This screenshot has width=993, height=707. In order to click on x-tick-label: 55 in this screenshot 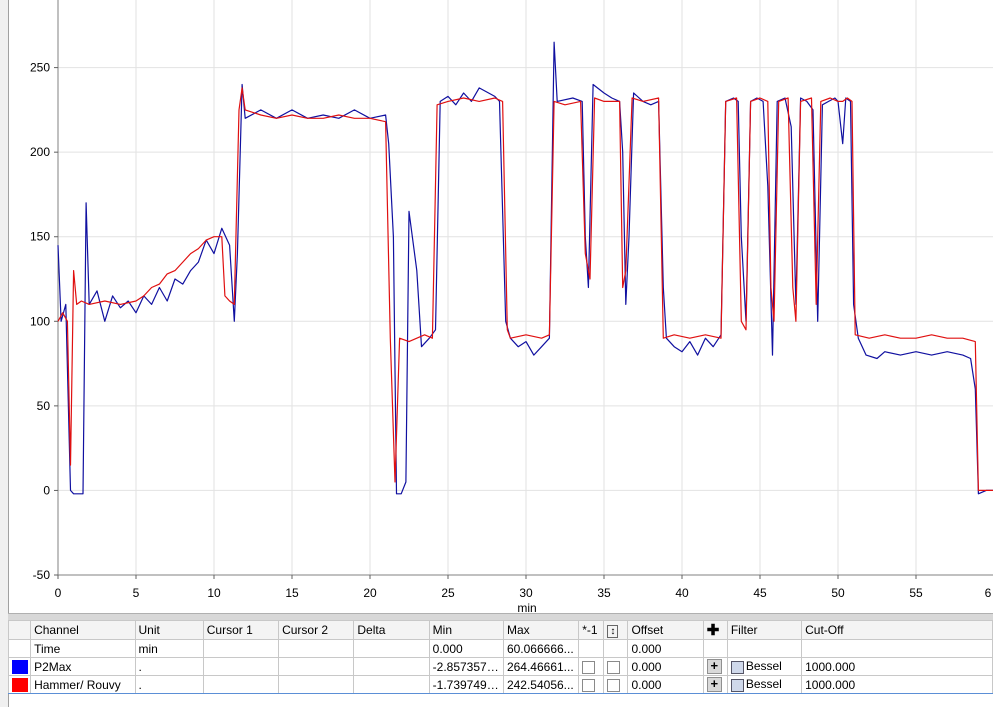, I will do `click(916, 593)`.